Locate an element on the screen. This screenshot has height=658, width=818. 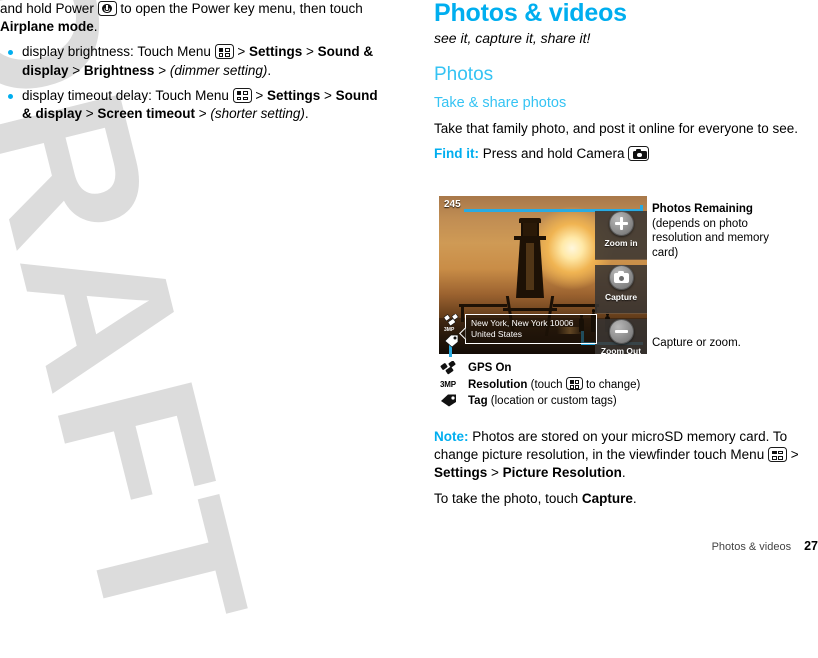
bullet-0-lead: display brightness: Touch Menu is located at coordinates (118, 52).